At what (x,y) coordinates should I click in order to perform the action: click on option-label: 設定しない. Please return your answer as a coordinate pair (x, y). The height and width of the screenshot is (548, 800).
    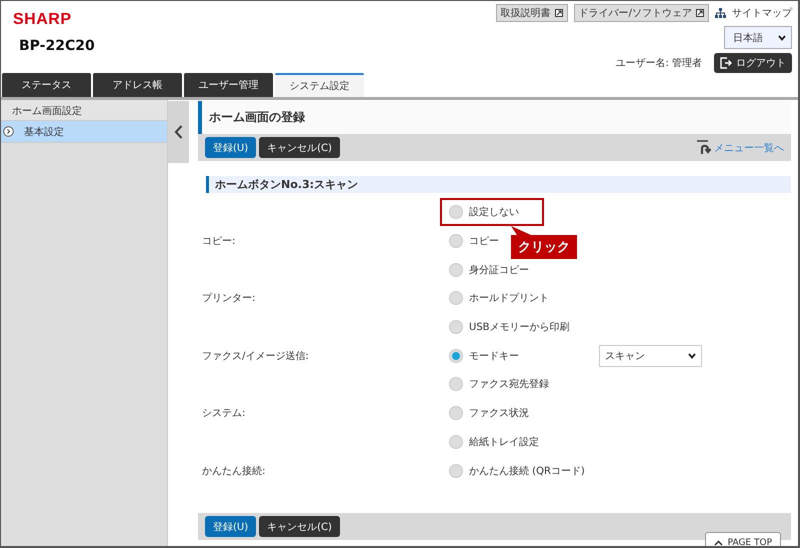
    Looking at the image, I should click on (494, 213).